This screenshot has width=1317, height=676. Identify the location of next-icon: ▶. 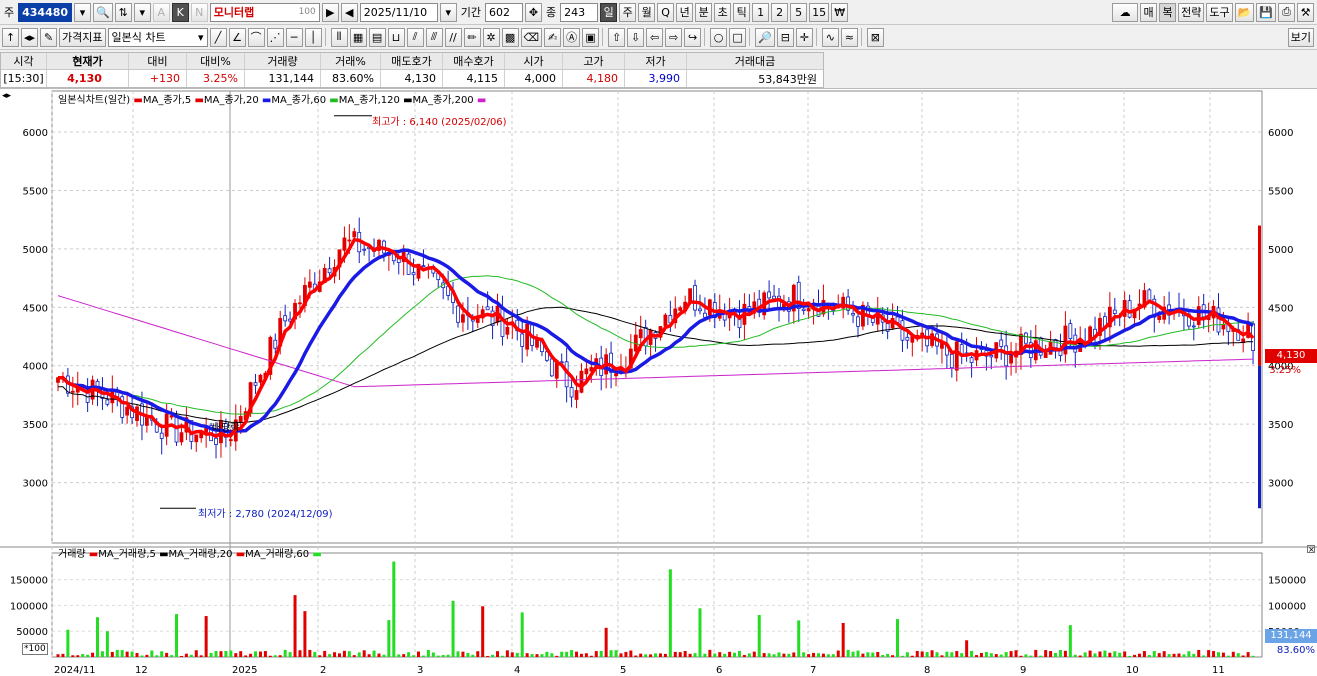
(330, 12).